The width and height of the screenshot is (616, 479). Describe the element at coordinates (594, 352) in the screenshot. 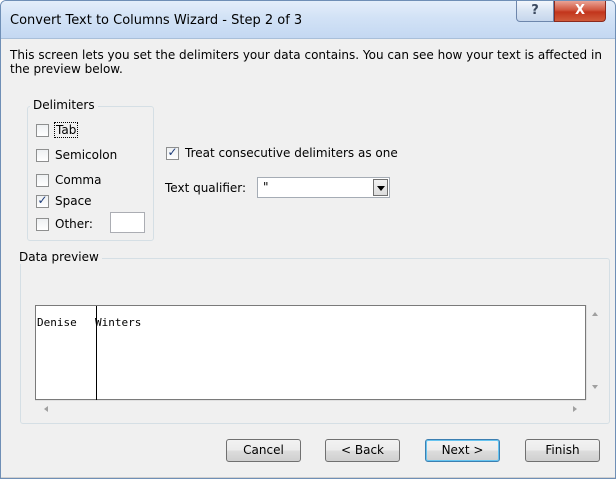

I see `vertical-scrollbar` at that location.